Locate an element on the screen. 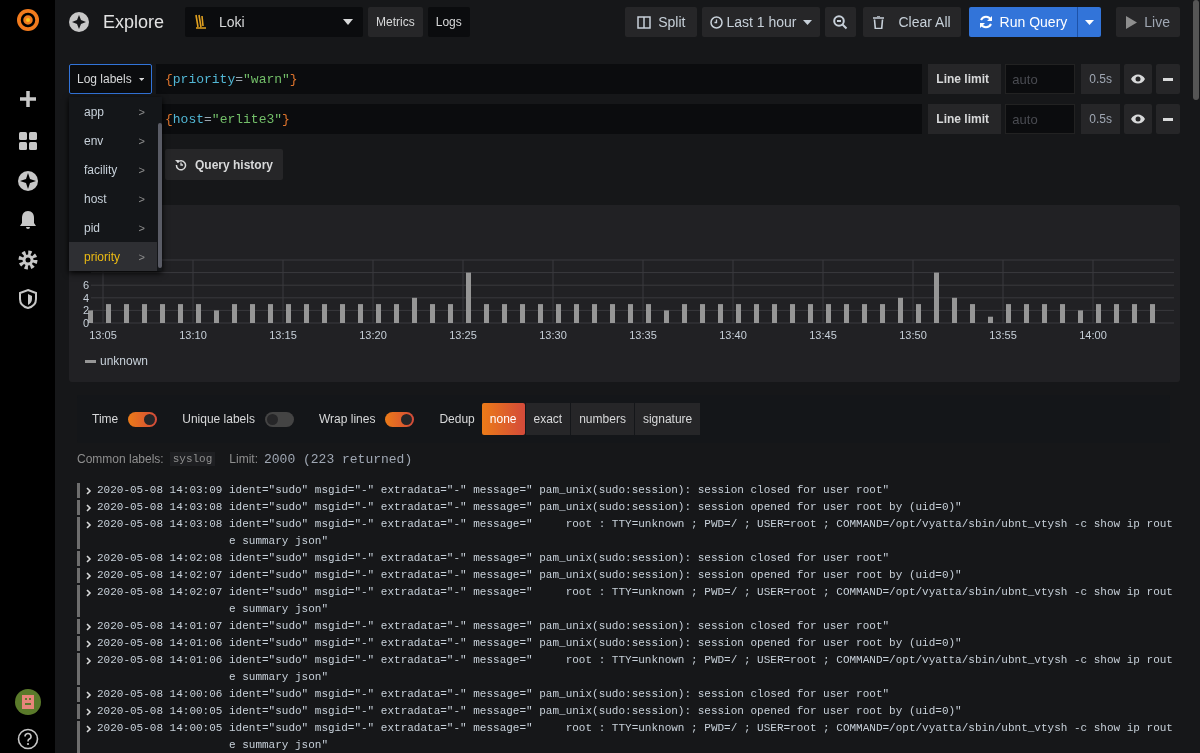  log-message: ident="sudo" msgid="-" extradata="-" message=" root : TTY=unknown ; PWD=/ ; USER=root ; COMMAND=/opt/vyatta/sbin/ubnt_vtysh -c show ip route summary json" is located at coordinates (701, 669).